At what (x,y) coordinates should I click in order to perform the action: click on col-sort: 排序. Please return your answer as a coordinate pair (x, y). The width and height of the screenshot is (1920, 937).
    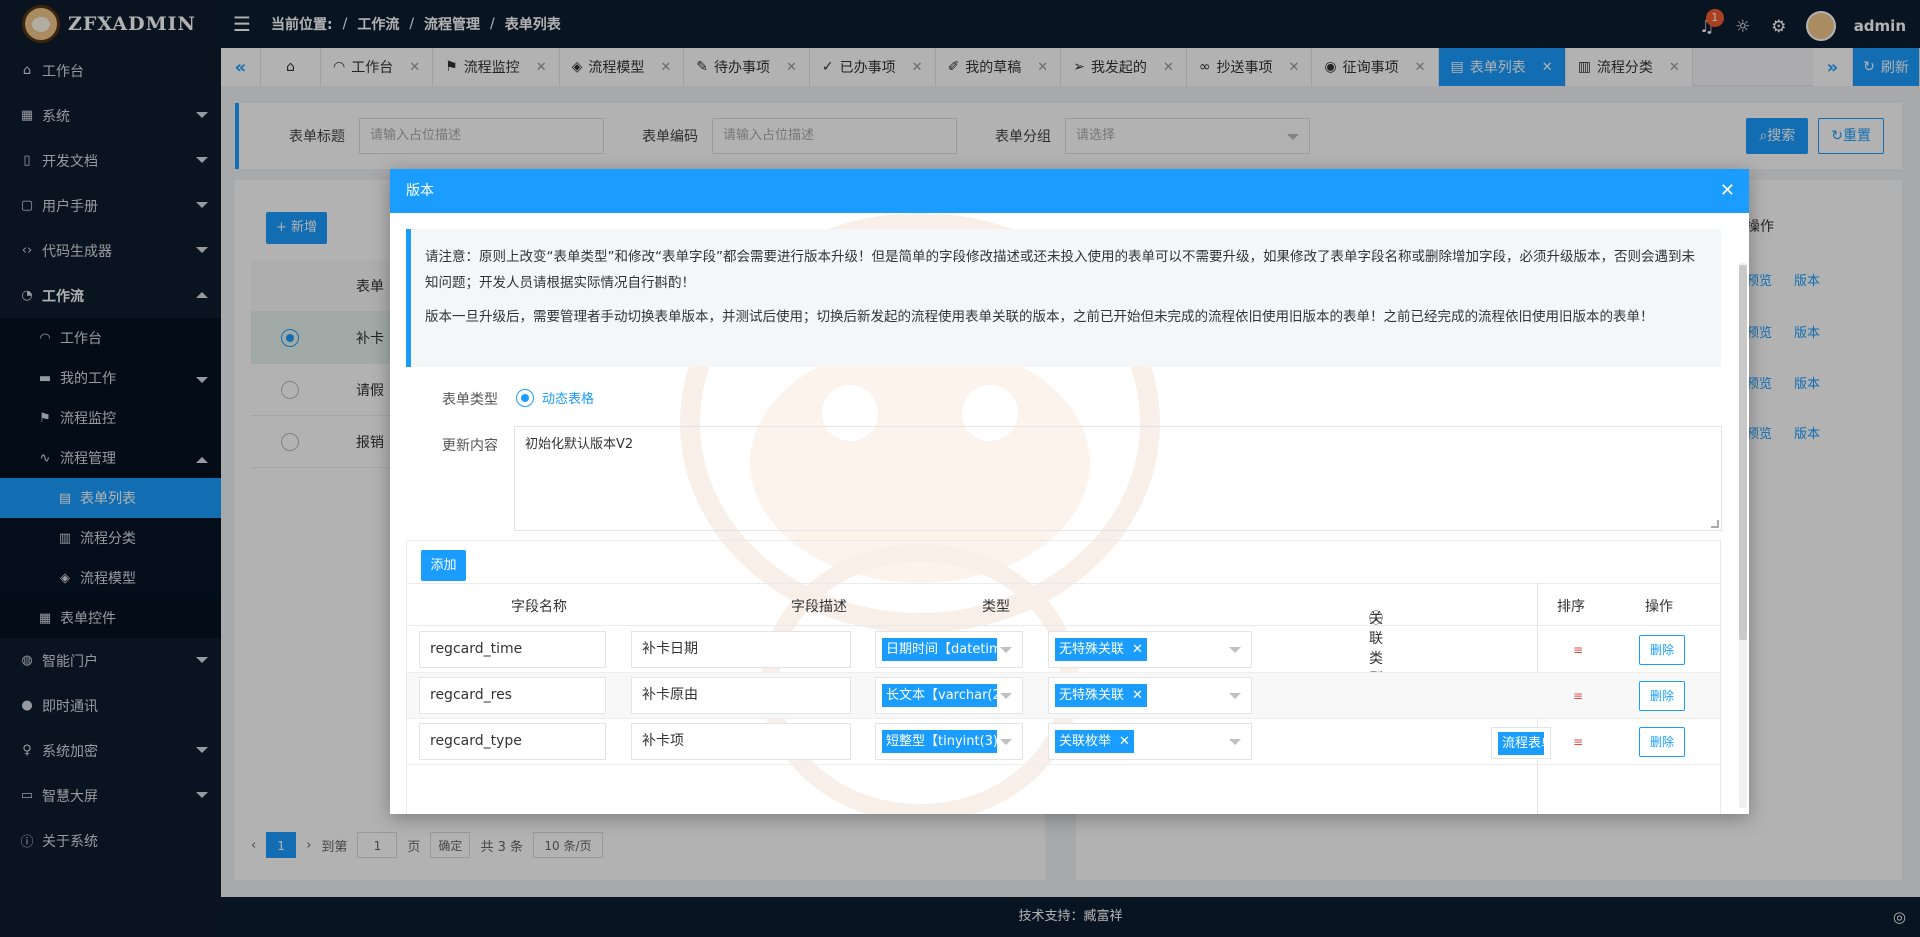
    Looking at the image, I should click on (1571, 607).